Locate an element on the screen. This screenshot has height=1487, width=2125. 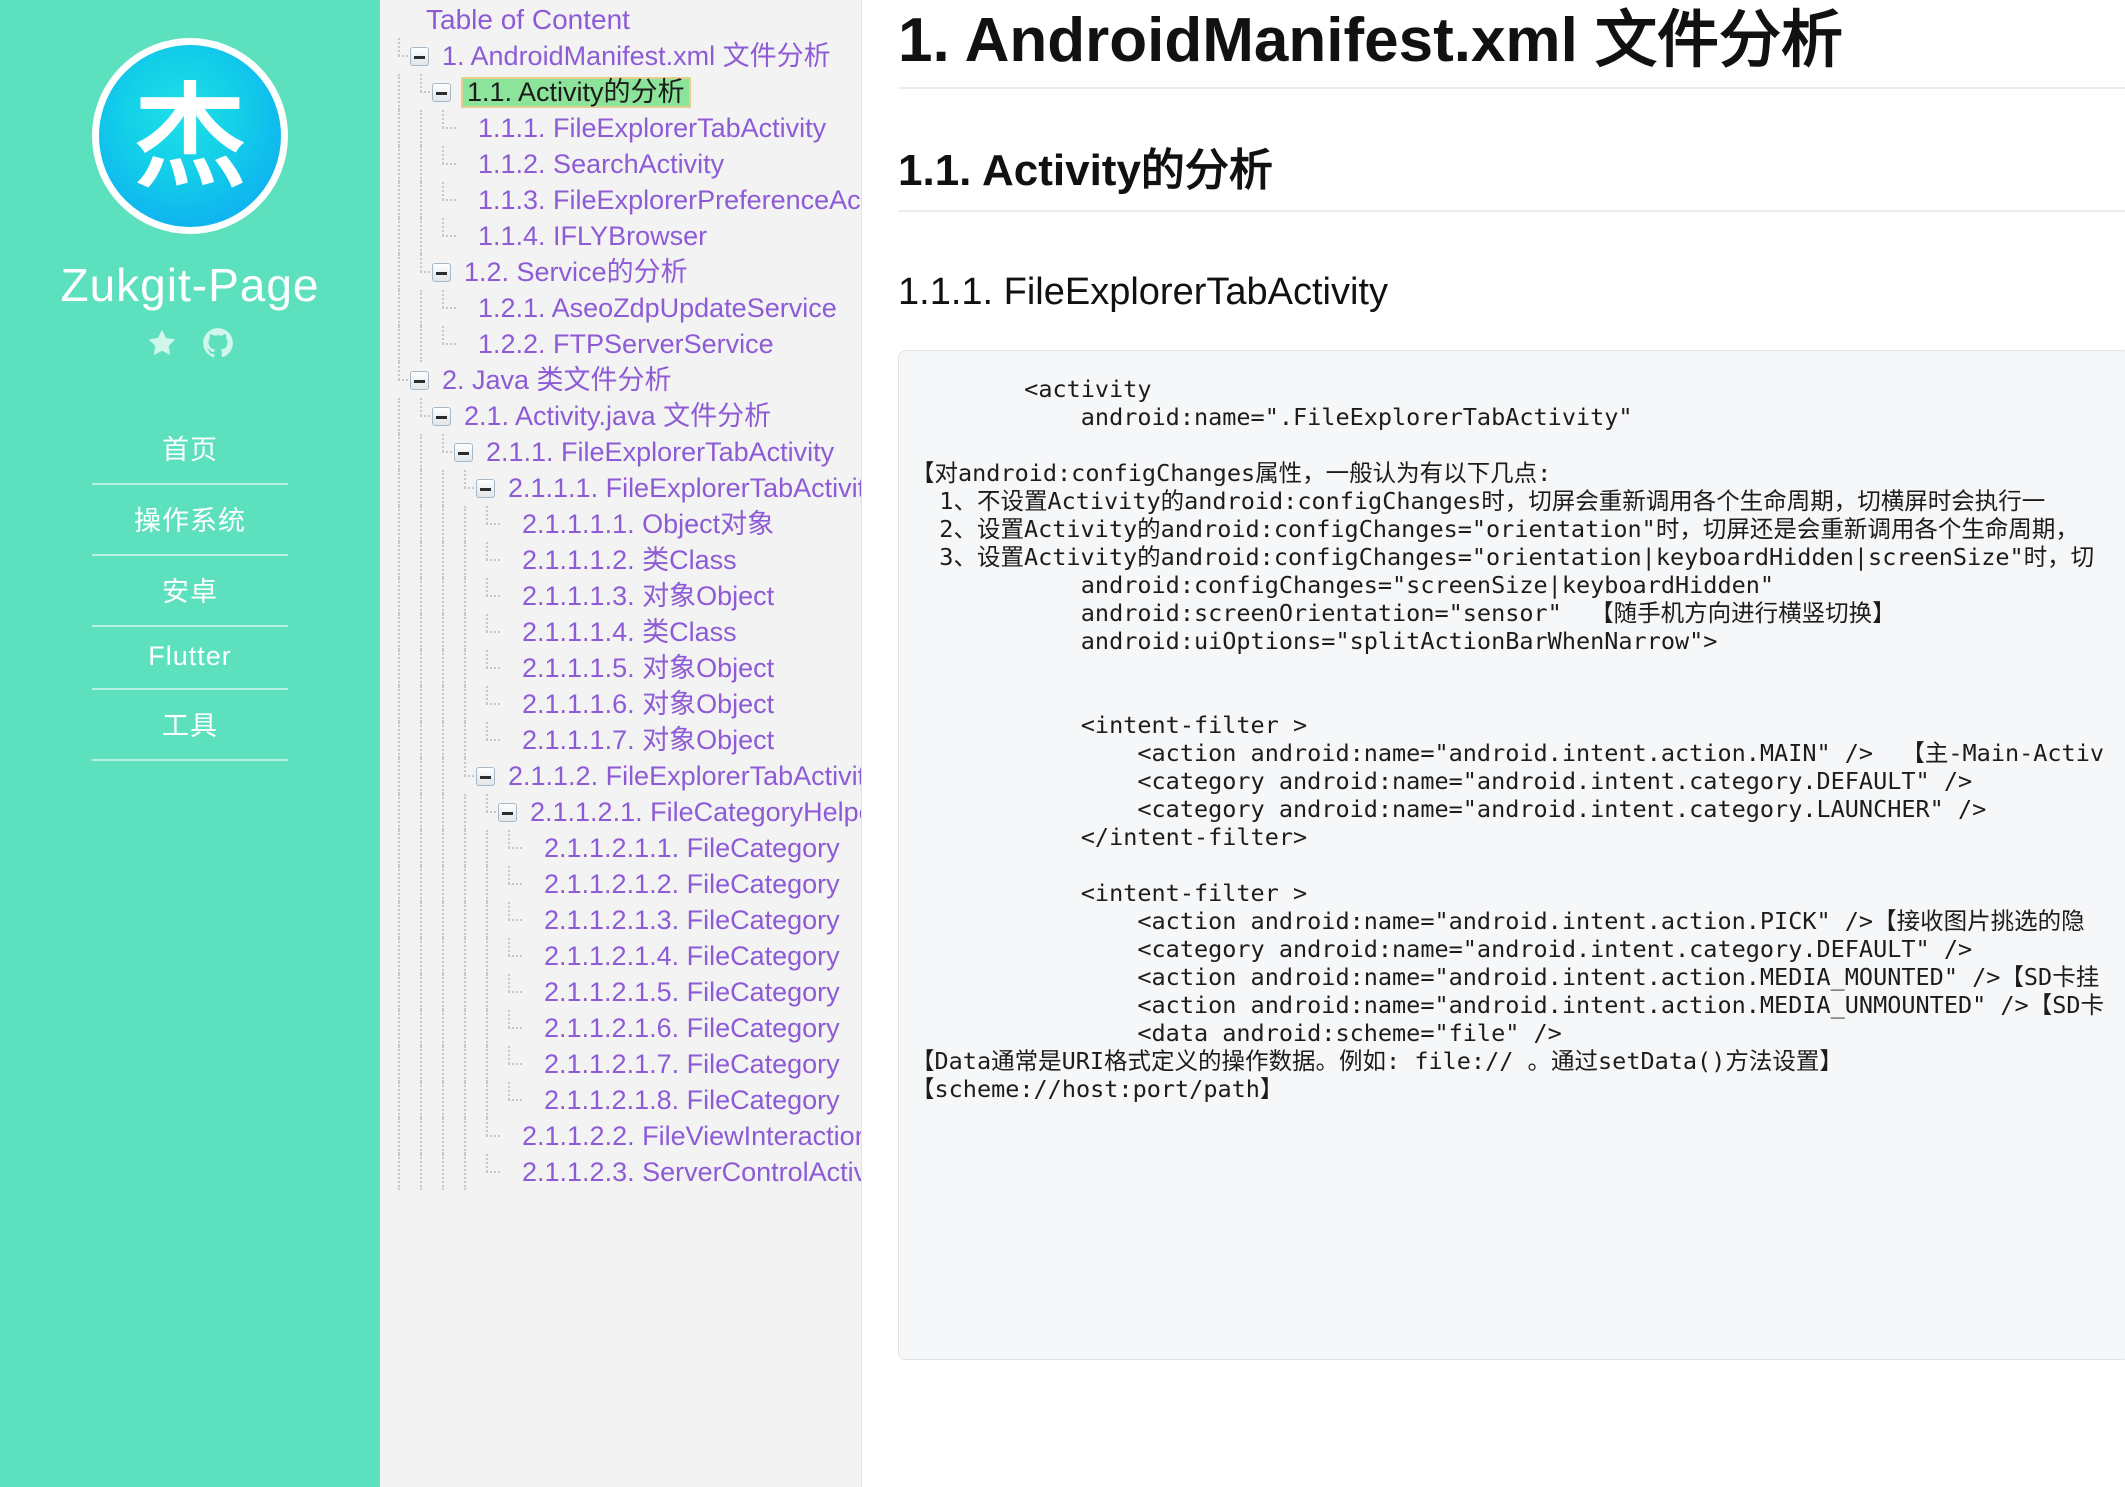
toc-item-label: 2.1.1.2.2. FileViewInteractionHub is located at coordinates (690, 1136).